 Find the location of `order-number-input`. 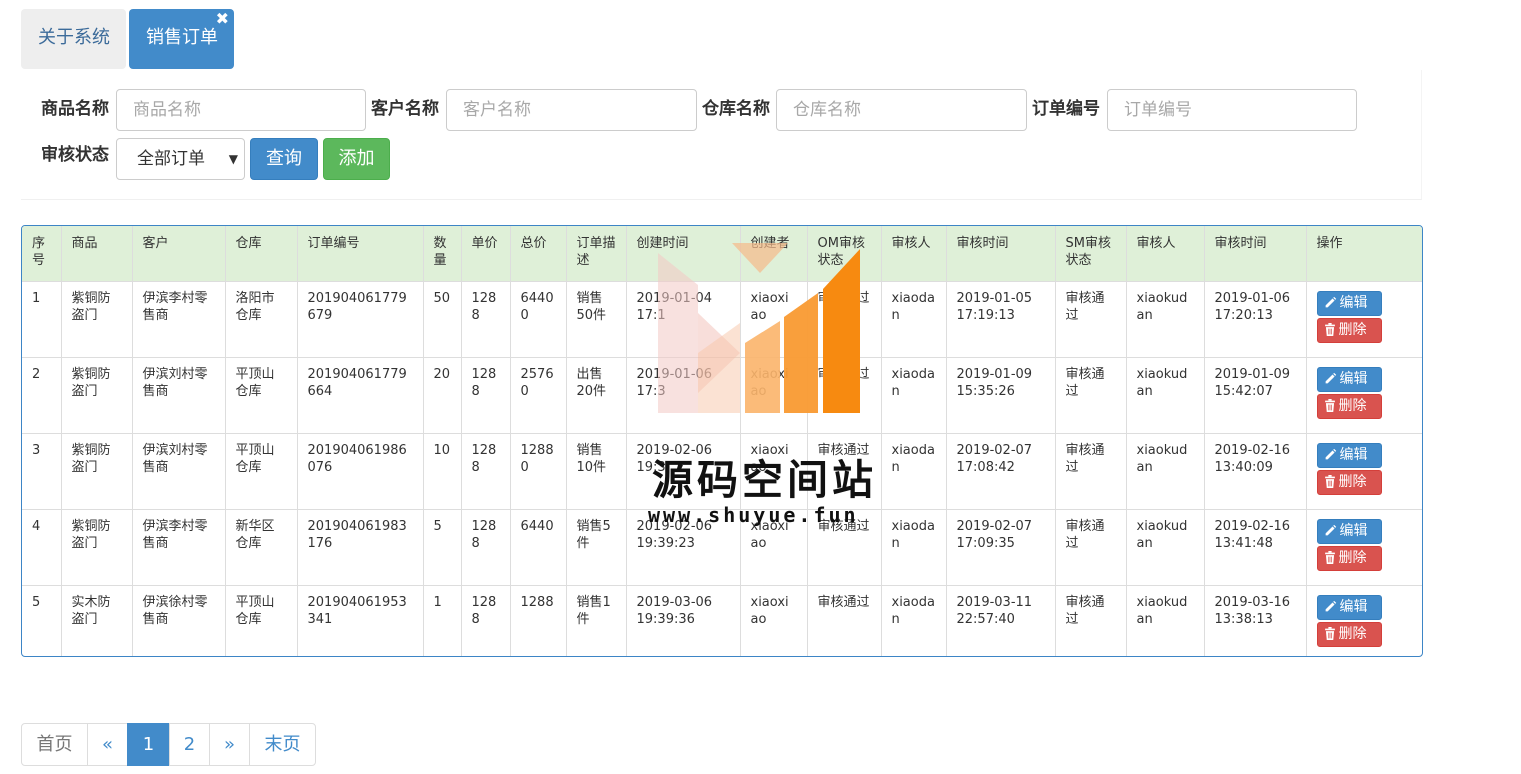

order-number-input is located at coordinates (1232, 110).